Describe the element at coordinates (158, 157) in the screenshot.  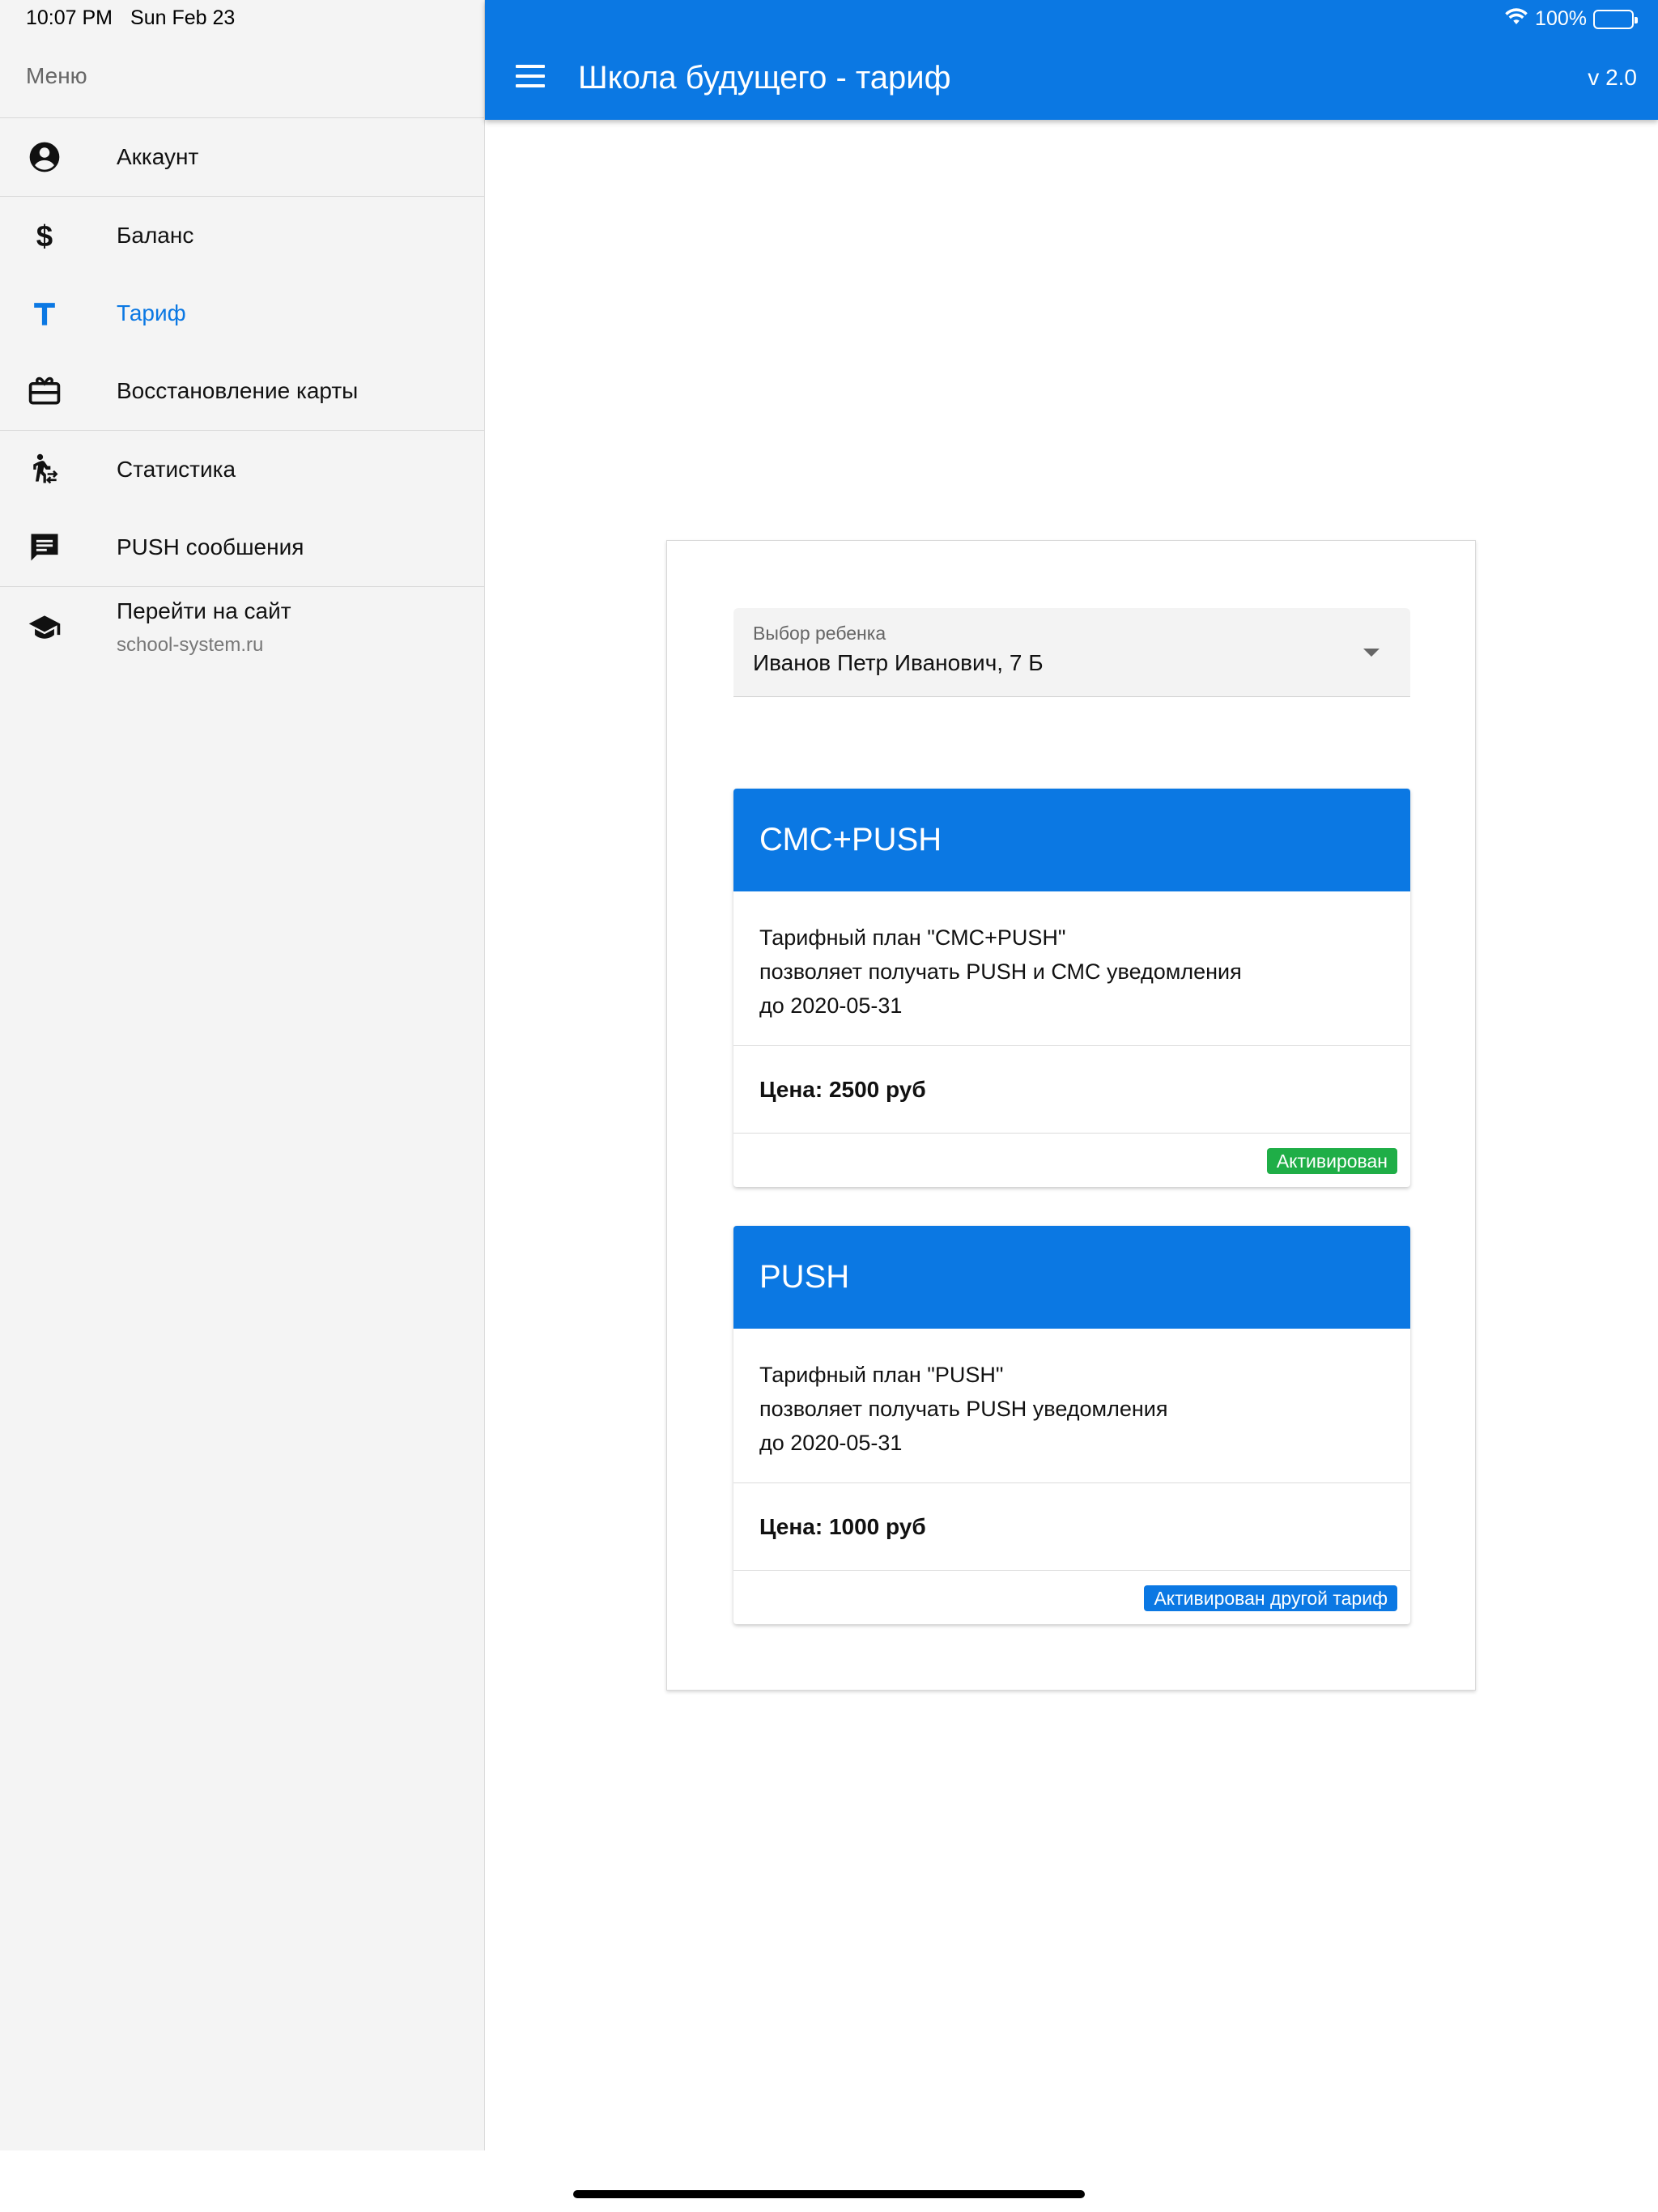
I see `sidebar-item-label: Аккаунт` at that location.